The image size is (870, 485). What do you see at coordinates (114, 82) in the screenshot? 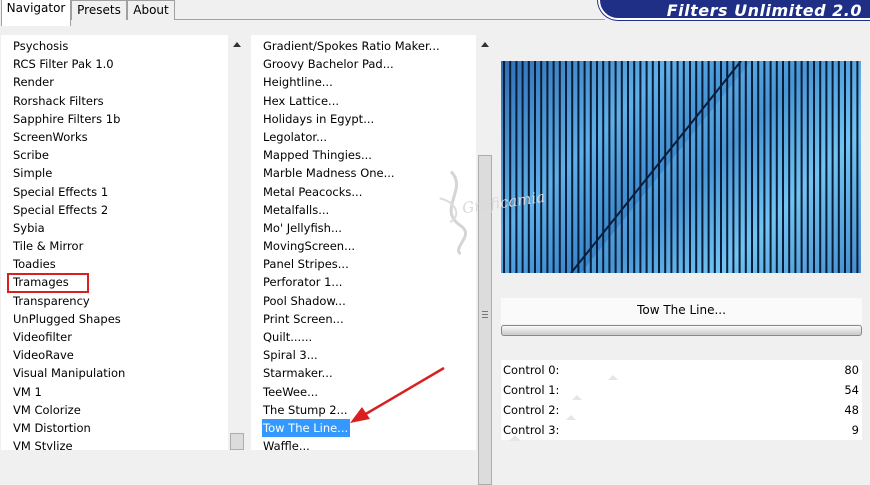
I see `category-item: Render` at bounding box center [114, 82].